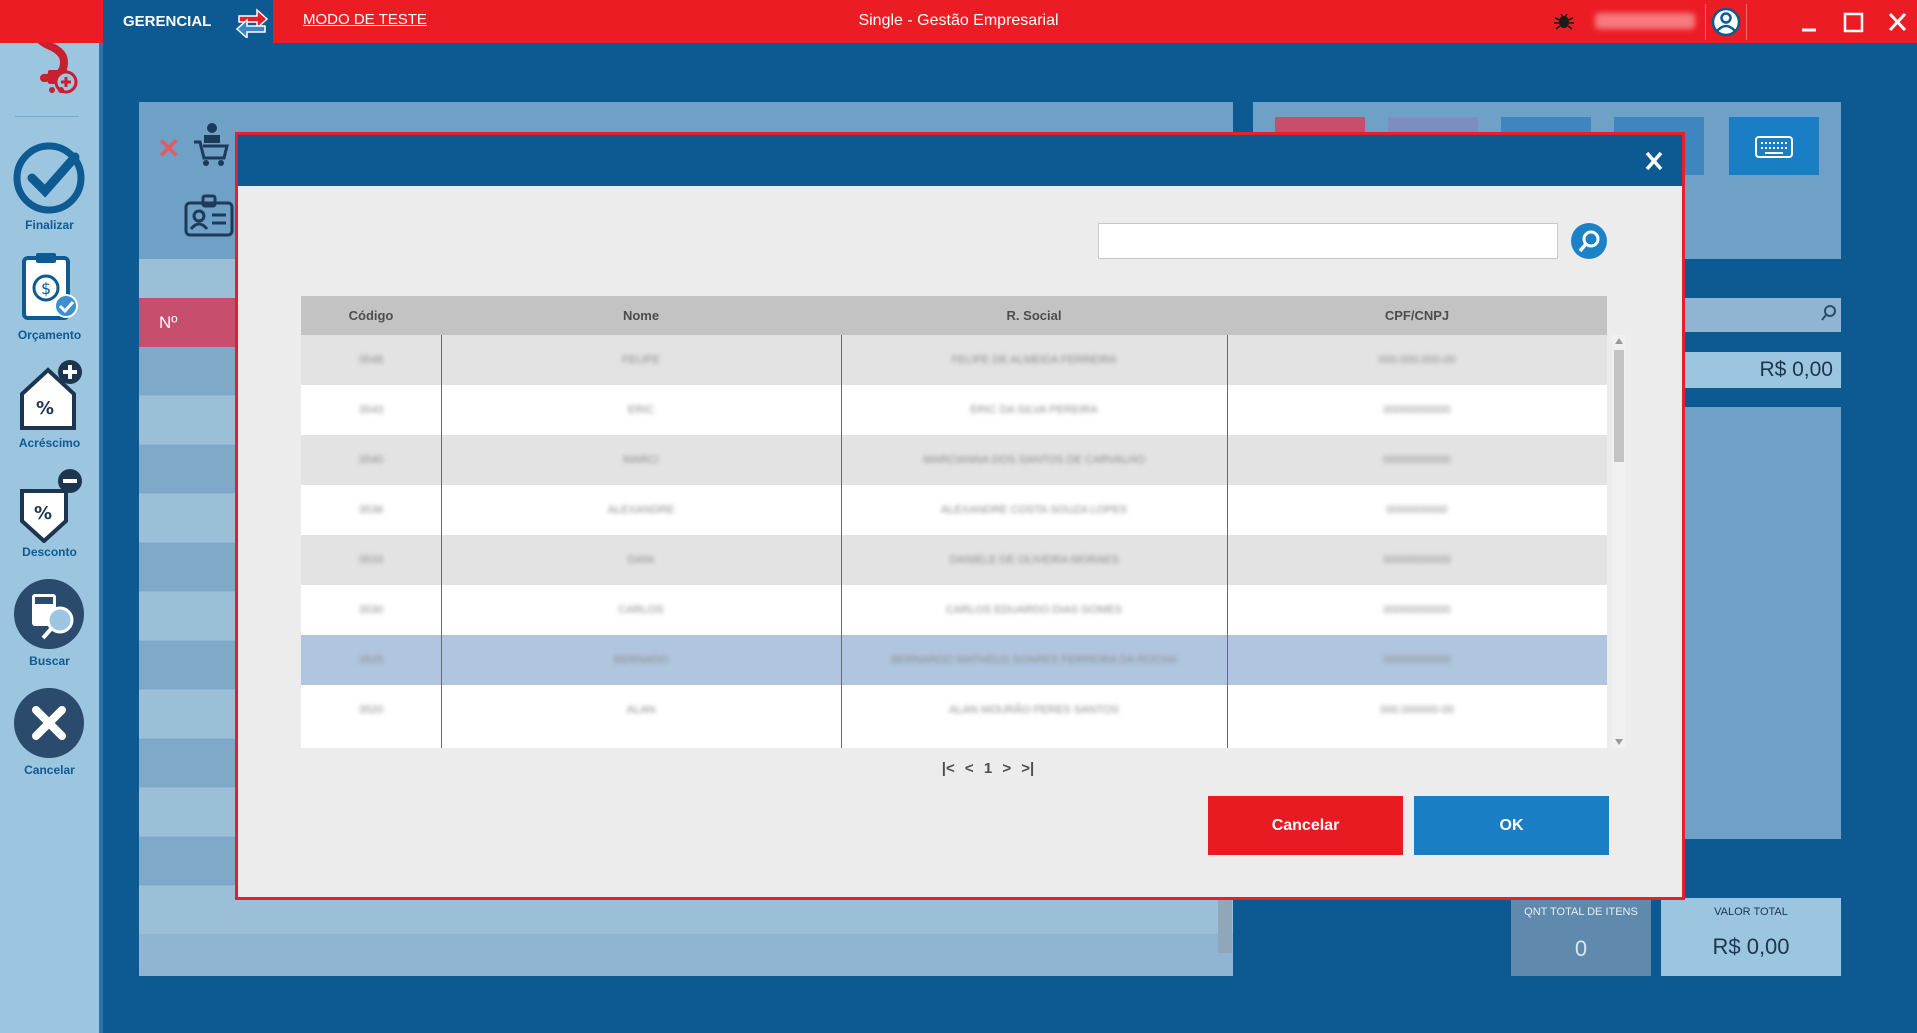 Image resolution: width=1917 pixels, height=1033 pixels. I want to click on column-header-nome: Nome, so click(641, 315).